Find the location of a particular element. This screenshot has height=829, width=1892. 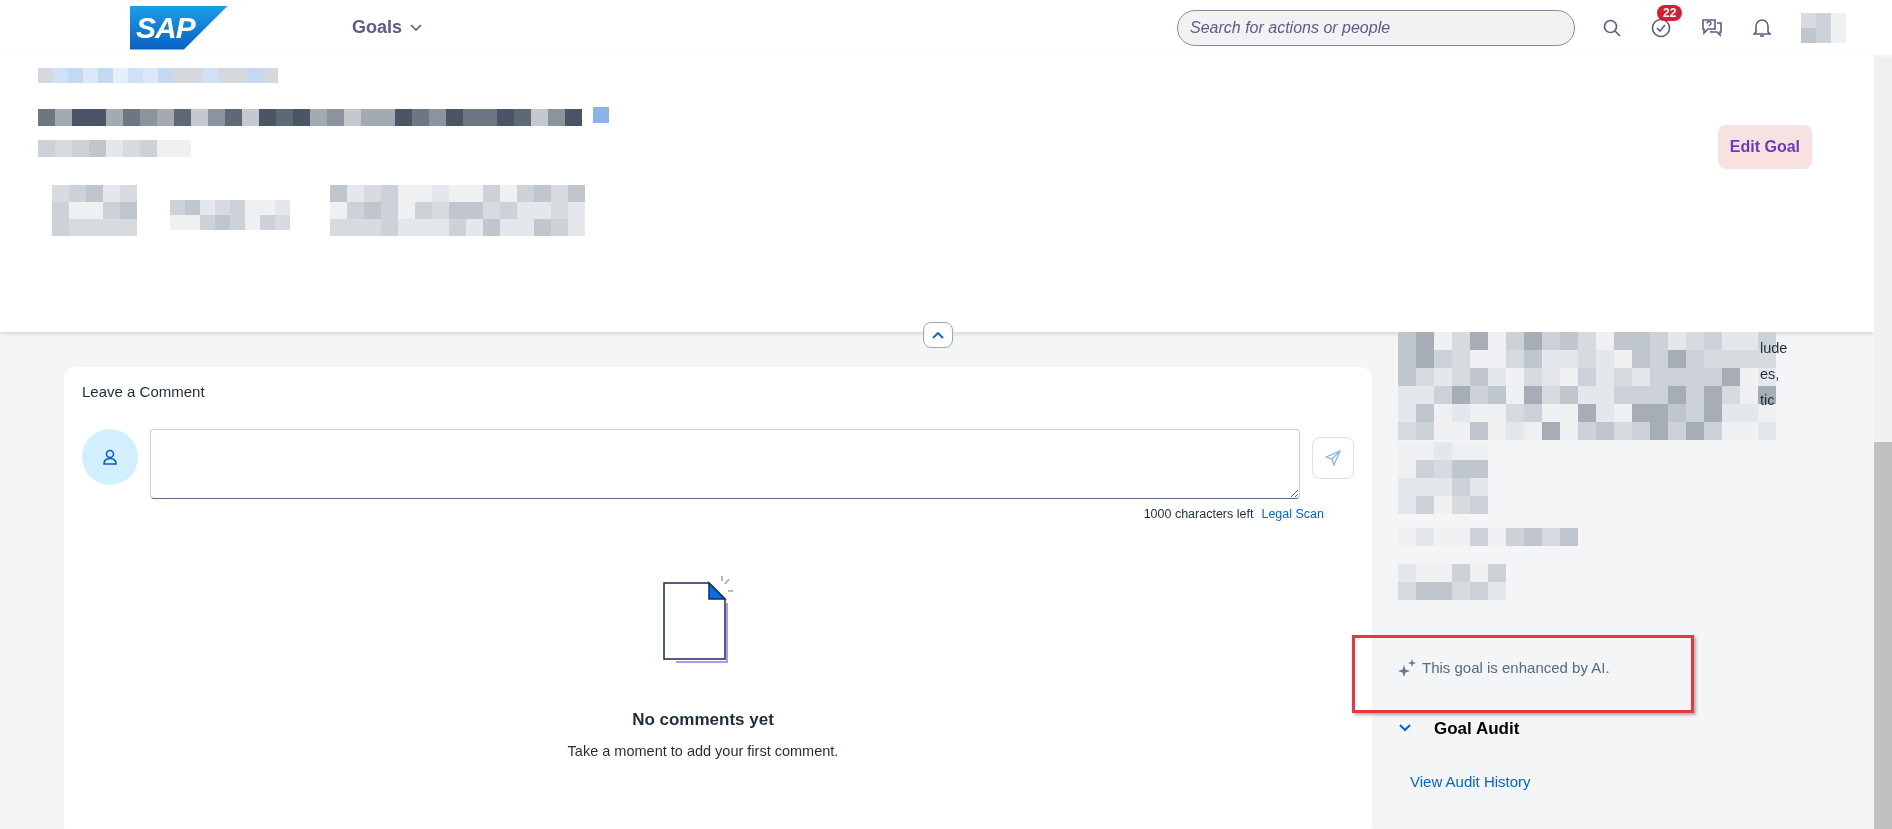

edit-goal-button: Edit Goal is located at coordinates (1764, 147).